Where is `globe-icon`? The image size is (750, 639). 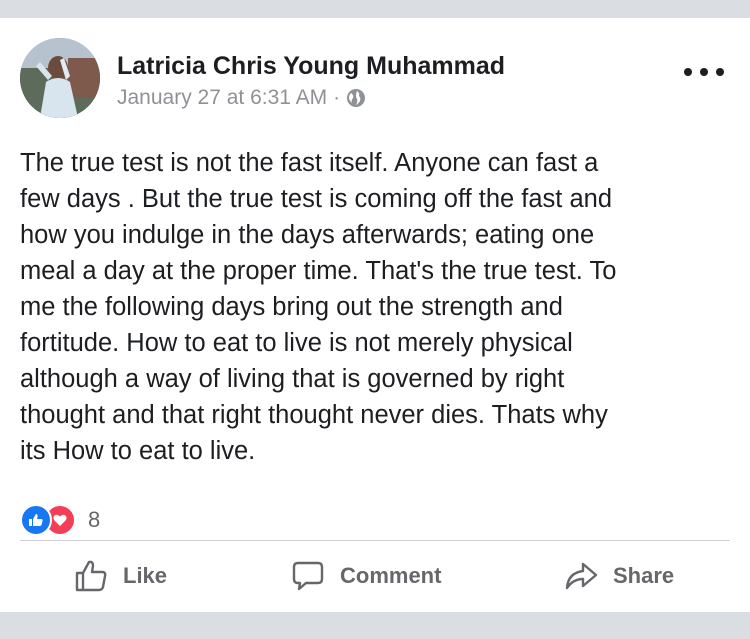 globe-icon is located at coordinates (356, 98).